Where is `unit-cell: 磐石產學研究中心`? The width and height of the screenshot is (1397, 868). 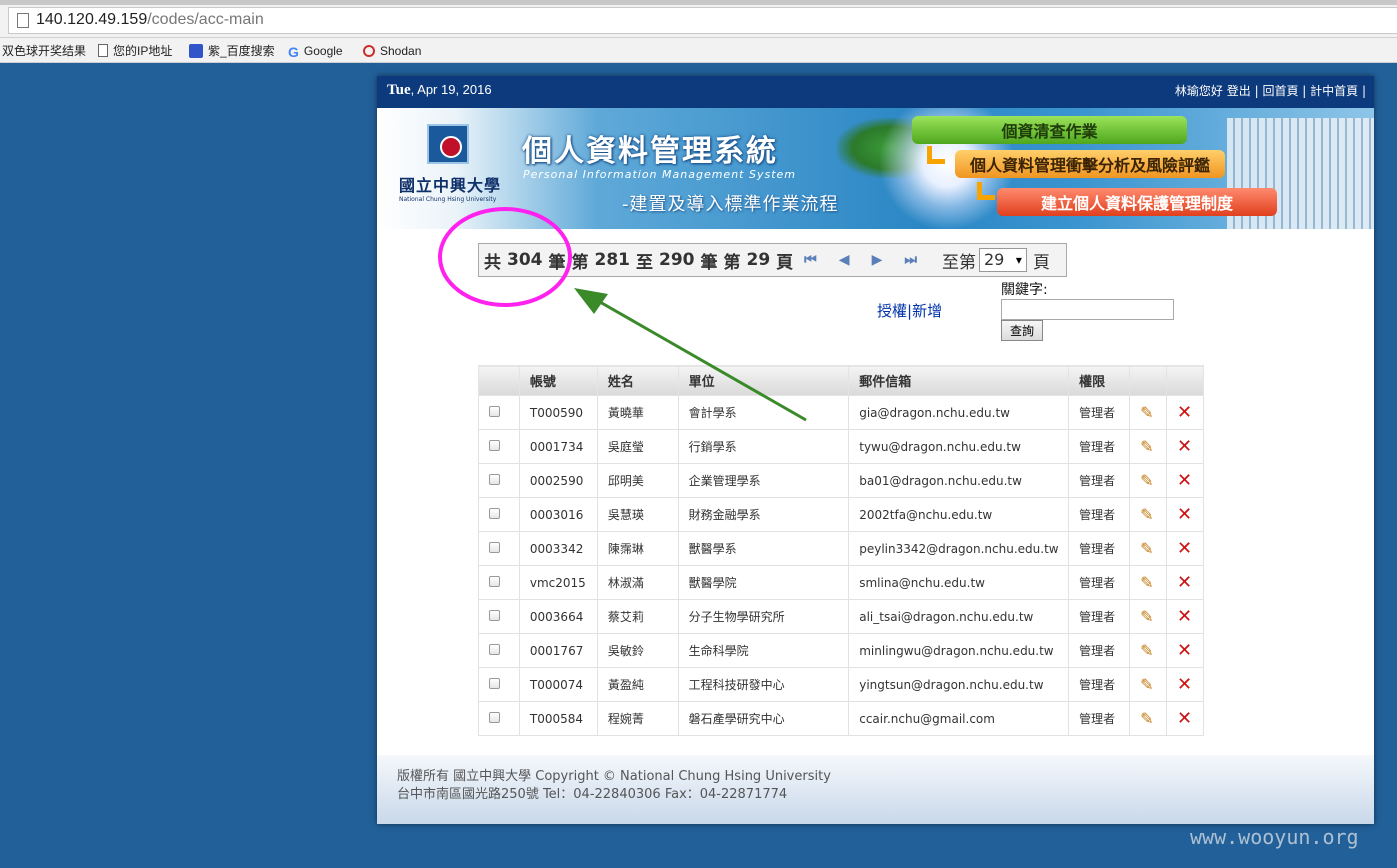
unit-cell: 磐石產學研究中心 is located at coordinates (763, 718).